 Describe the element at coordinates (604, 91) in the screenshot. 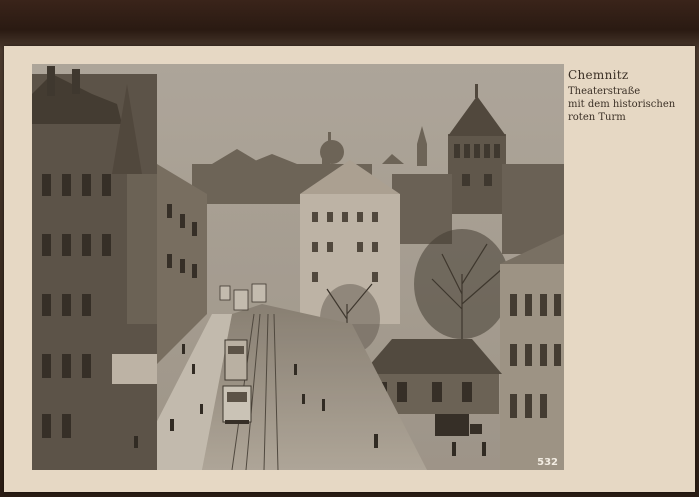

I see `caption-line-street: Theaterstraße` at that location.